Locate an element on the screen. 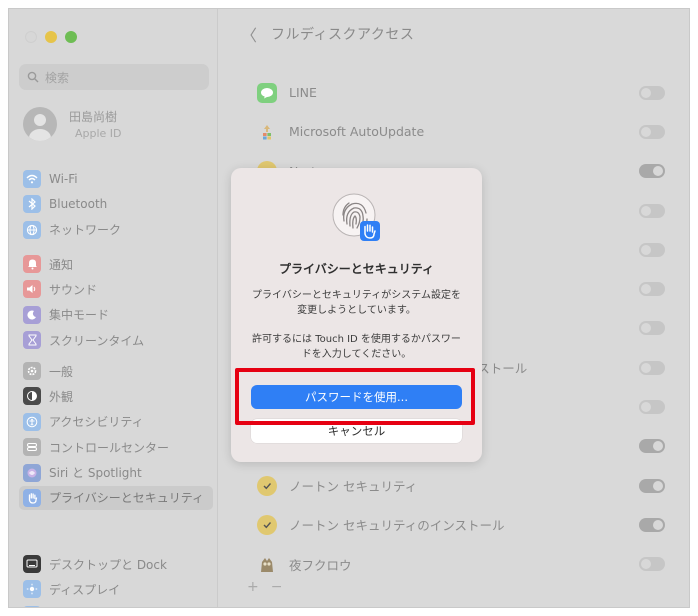 This screenshot has width=698, height=616. sidebar-group-notifications: 通知 サウンド 集中モード スクリーンタイム is located at coordinates (116, 303).